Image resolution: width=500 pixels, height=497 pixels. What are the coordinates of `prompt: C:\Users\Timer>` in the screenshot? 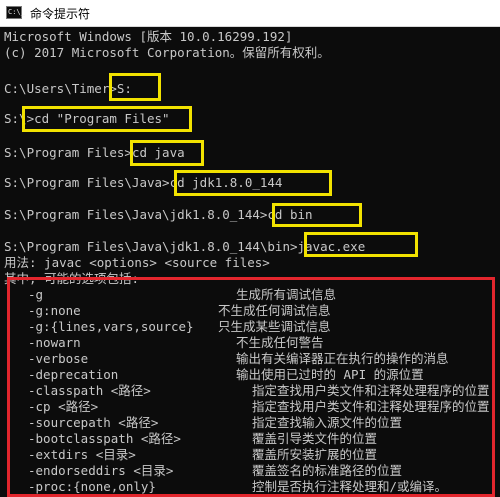 It's located at (60, 88).